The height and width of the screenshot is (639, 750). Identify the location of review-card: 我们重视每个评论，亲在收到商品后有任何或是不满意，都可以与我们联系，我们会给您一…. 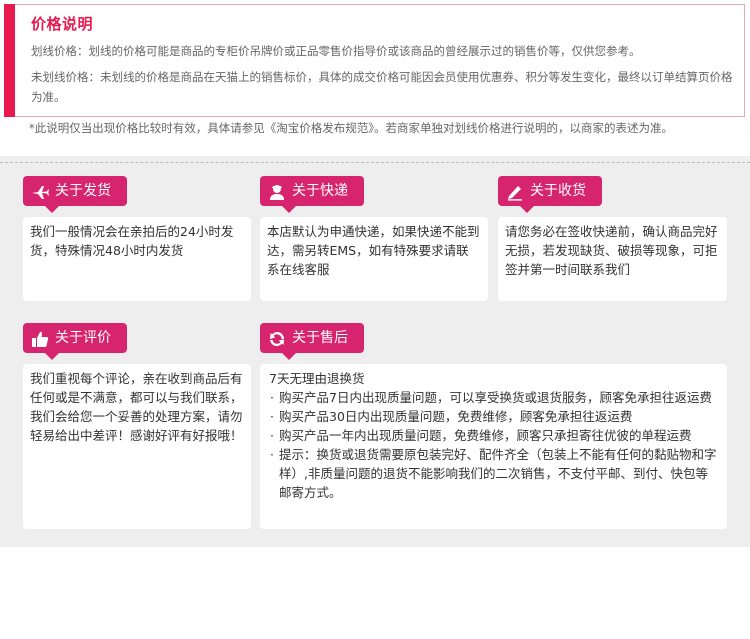
(137, 446).